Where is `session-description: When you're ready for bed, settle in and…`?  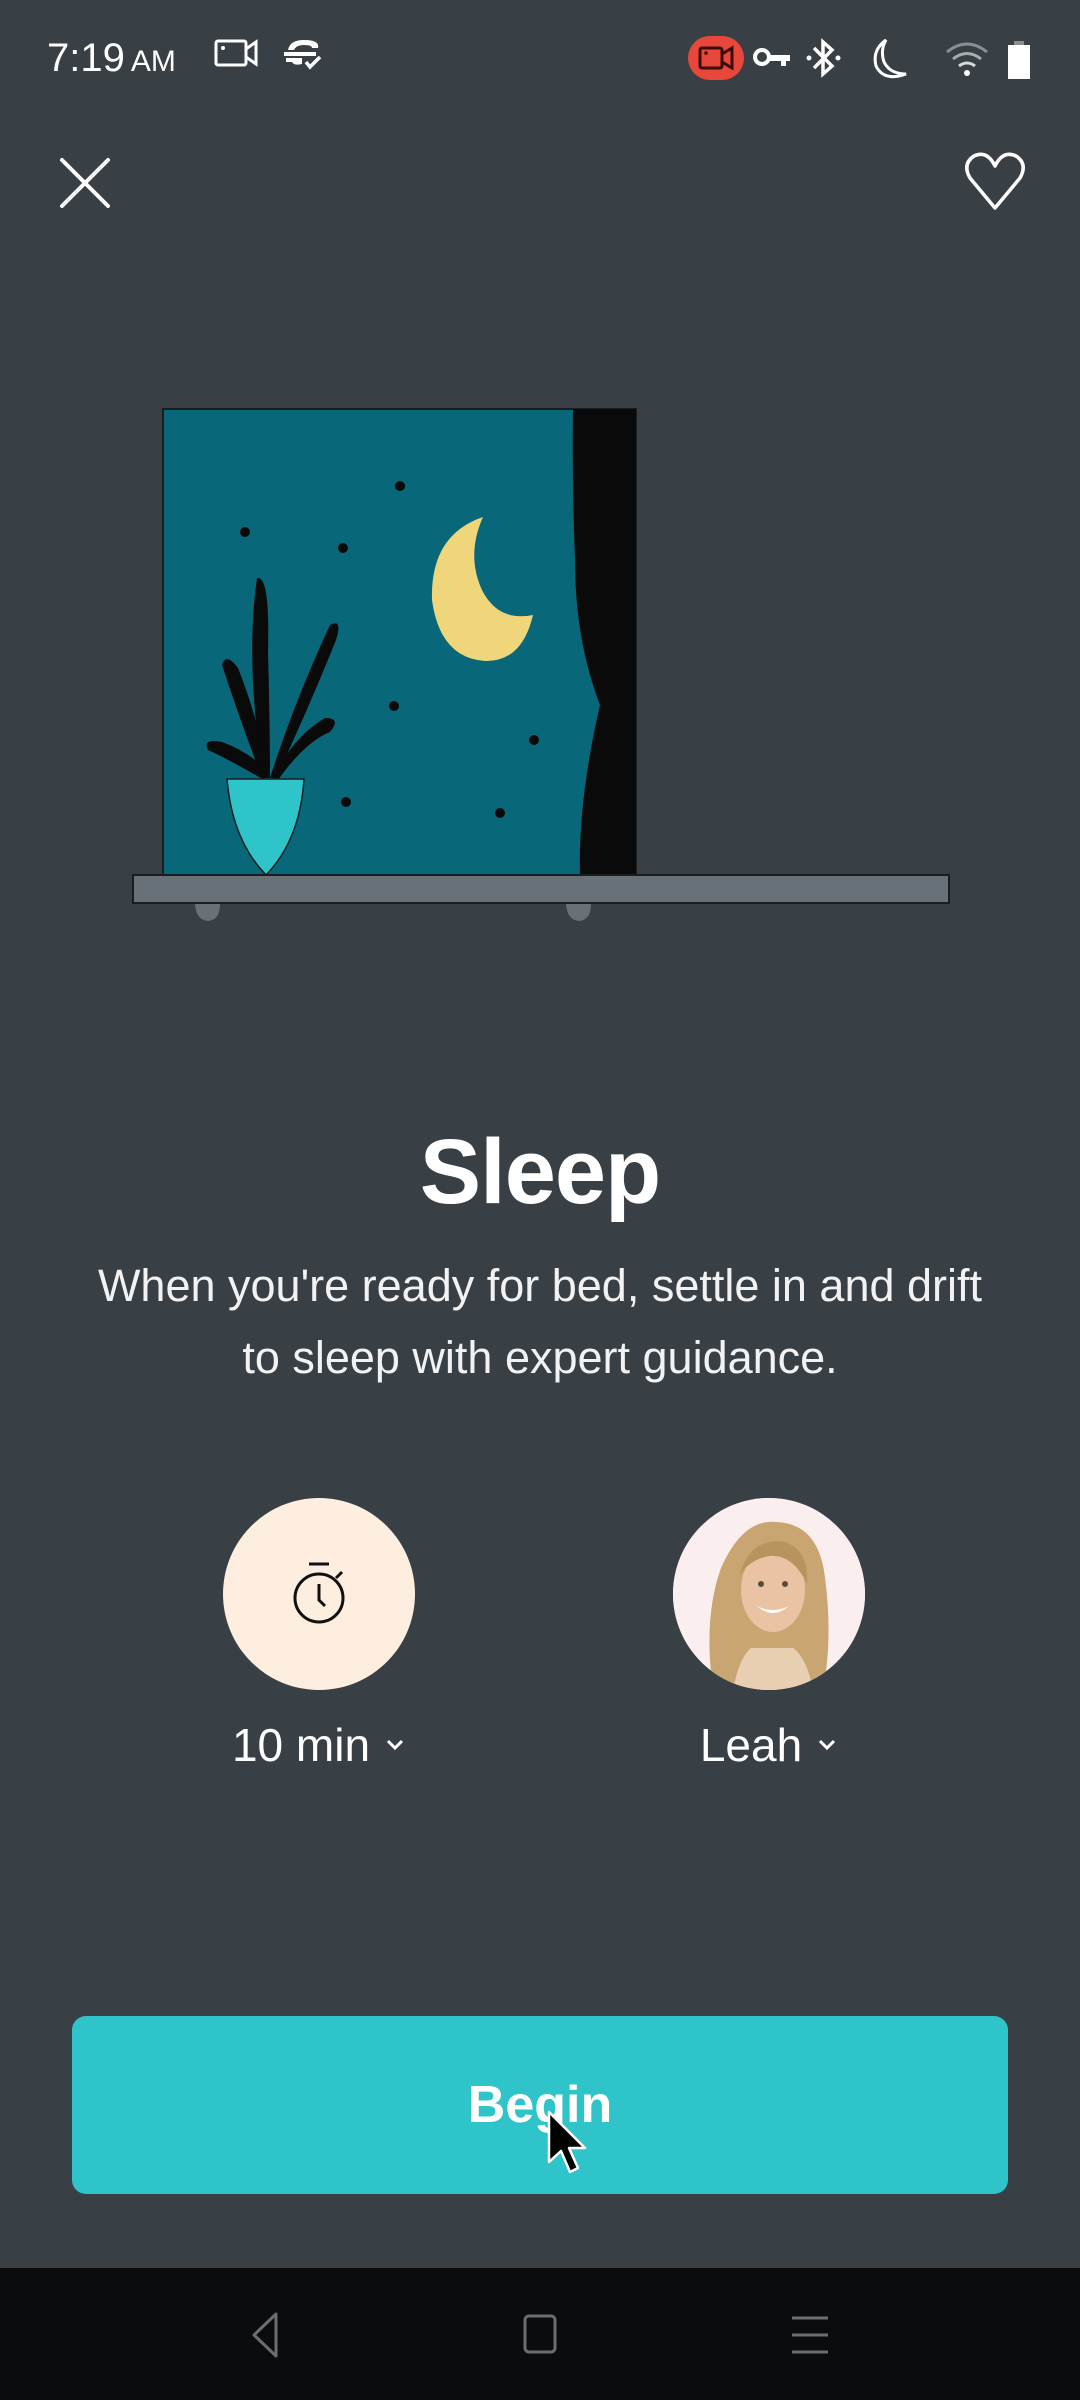
session-description: When you're ready for bed, settle in and… is located at coordinates (540, 1321).